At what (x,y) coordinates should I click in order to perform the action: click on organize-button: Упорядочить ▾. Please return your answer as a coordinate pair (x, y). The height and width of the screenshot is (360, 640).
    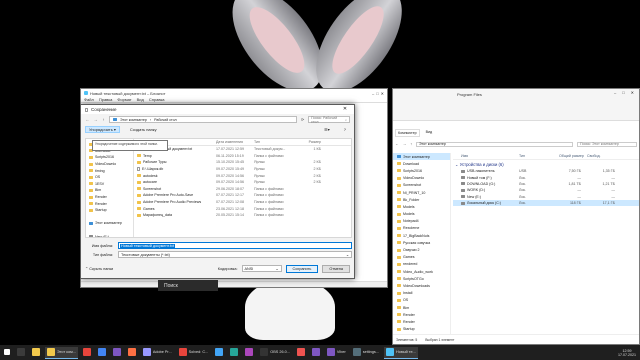
    Looking at the image, I should click on (102, 129).